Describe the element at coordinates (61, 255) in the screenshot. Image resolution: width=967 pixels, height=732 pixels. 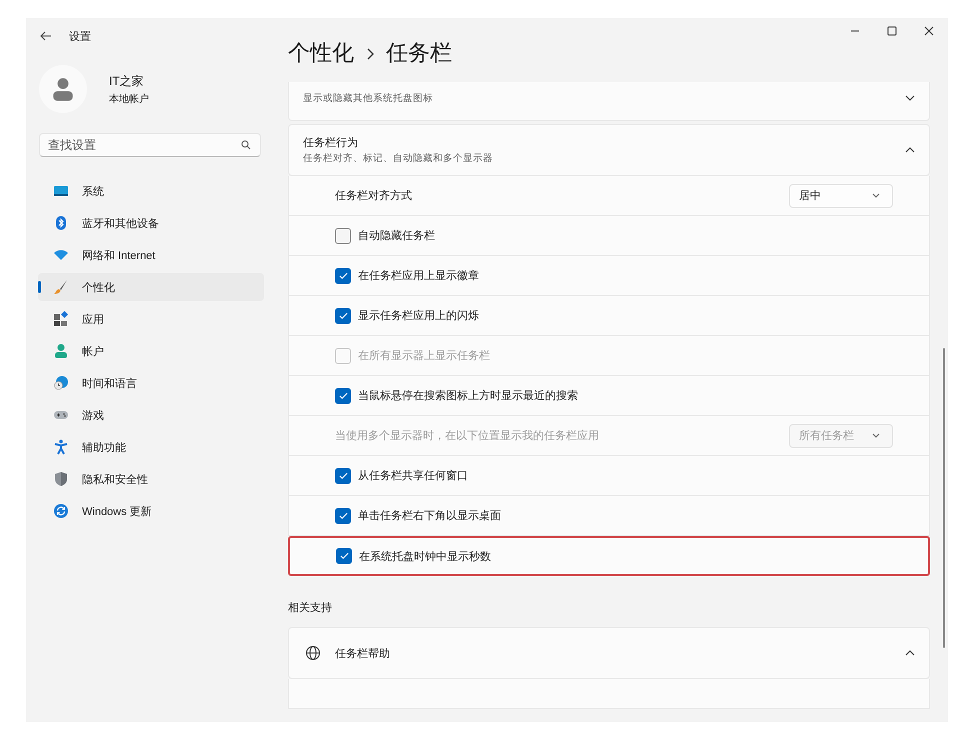
I see `wifi-icon` at that location.